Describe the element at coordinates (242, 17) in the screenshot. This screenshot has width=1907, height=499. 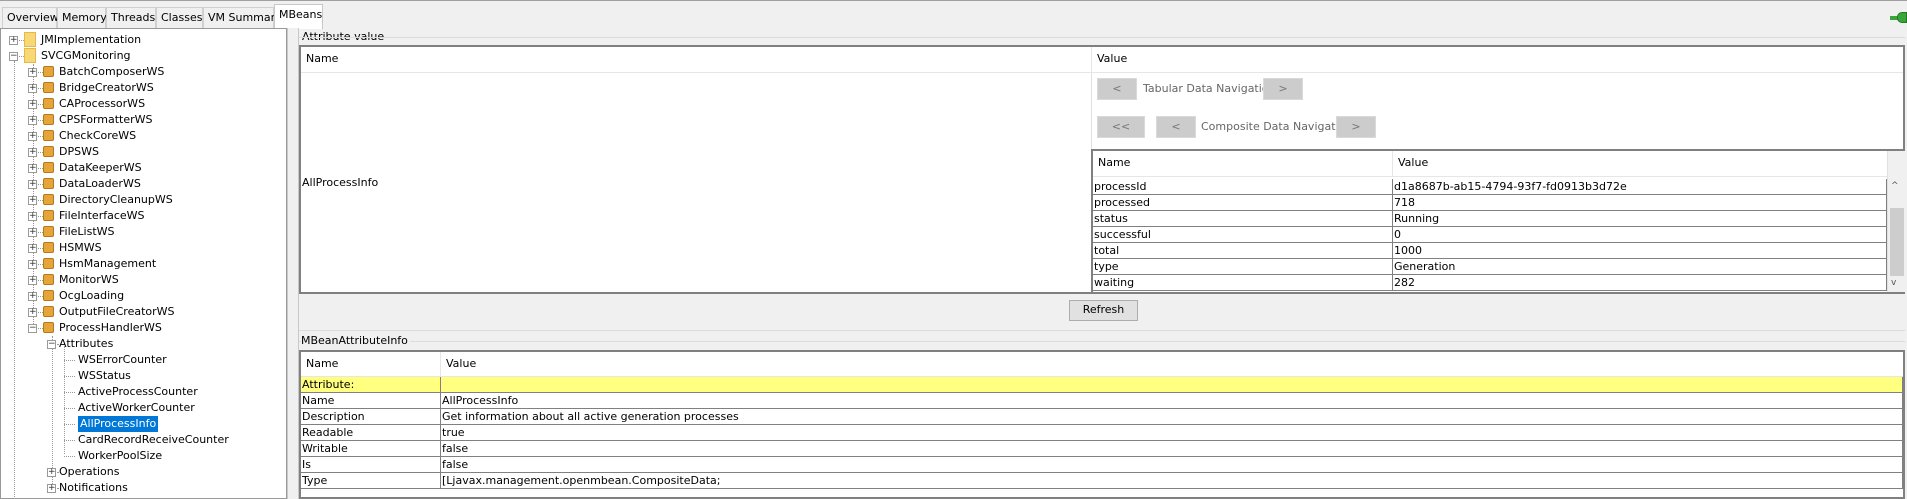
I see `tab-vm-summary: VM Summary` at that location.